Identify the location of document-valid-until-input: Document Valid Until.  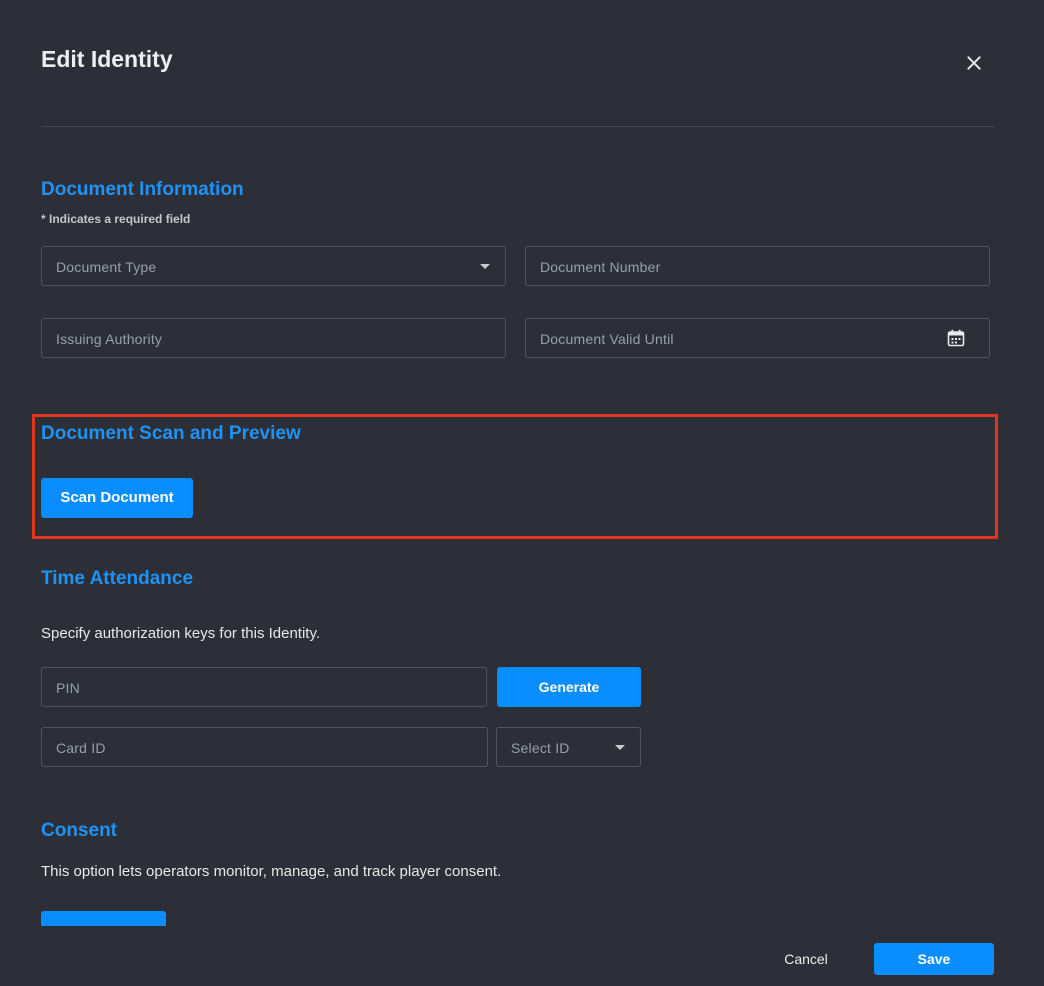
(757, 338).